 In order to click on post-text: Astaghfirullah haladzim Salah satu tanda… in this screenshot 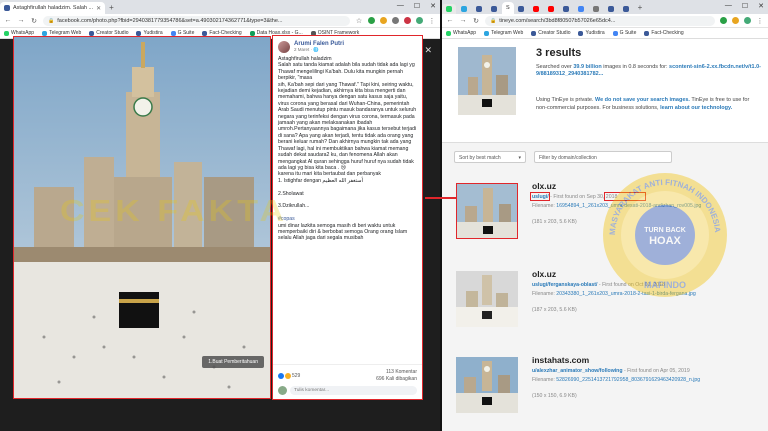, I will do `click(347, 149)`.